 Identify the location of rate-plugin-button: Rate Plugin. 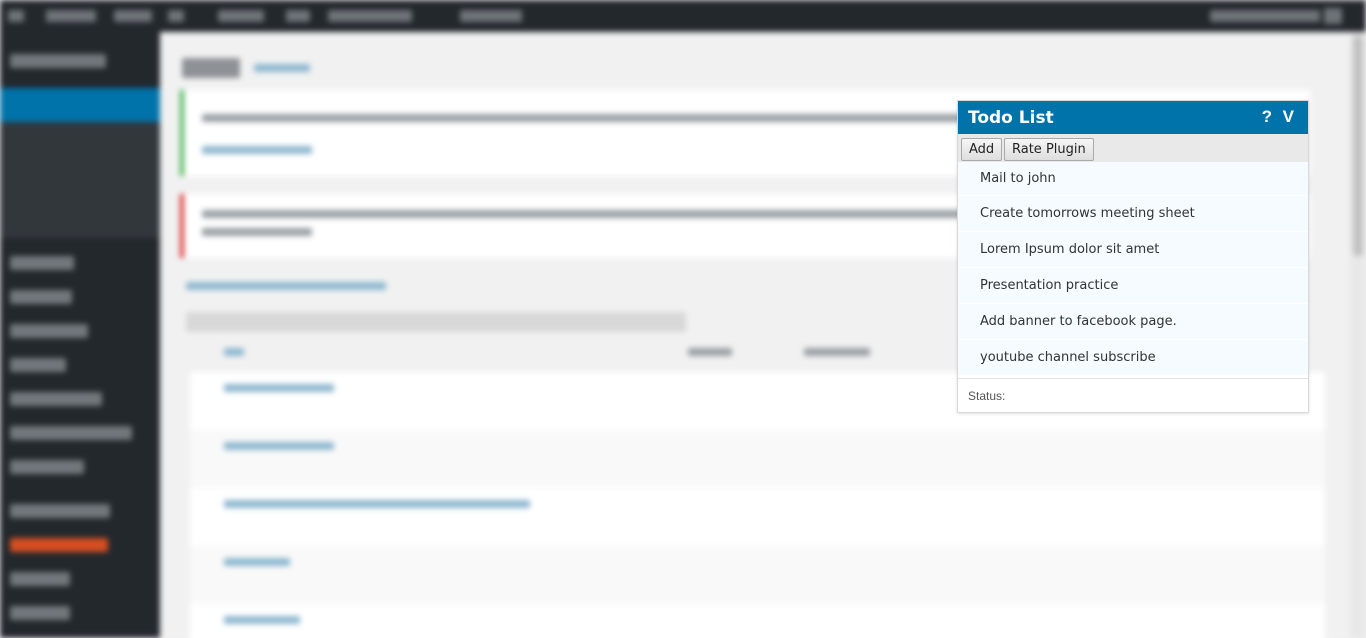
(1049, 149).